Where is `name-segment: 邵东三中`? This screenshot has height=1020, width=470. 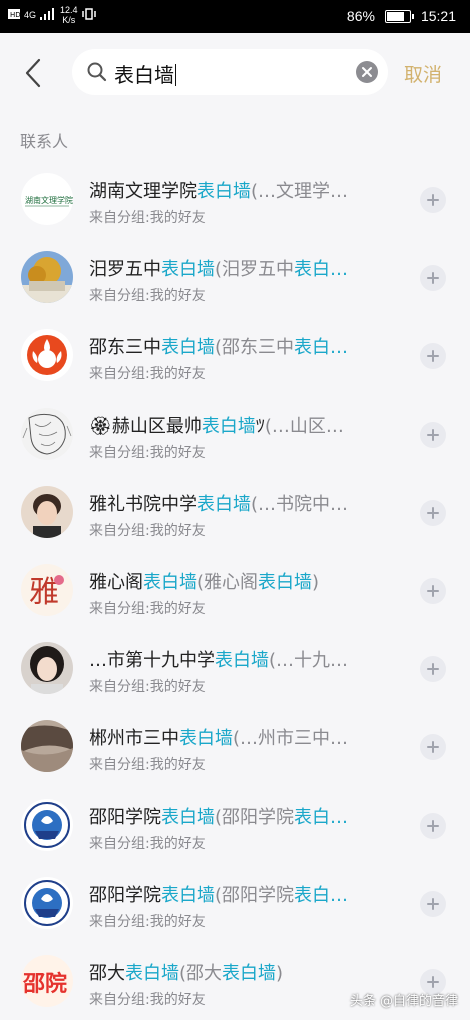
name-segment: 邵东三中 is located at coordinates (125, 348).